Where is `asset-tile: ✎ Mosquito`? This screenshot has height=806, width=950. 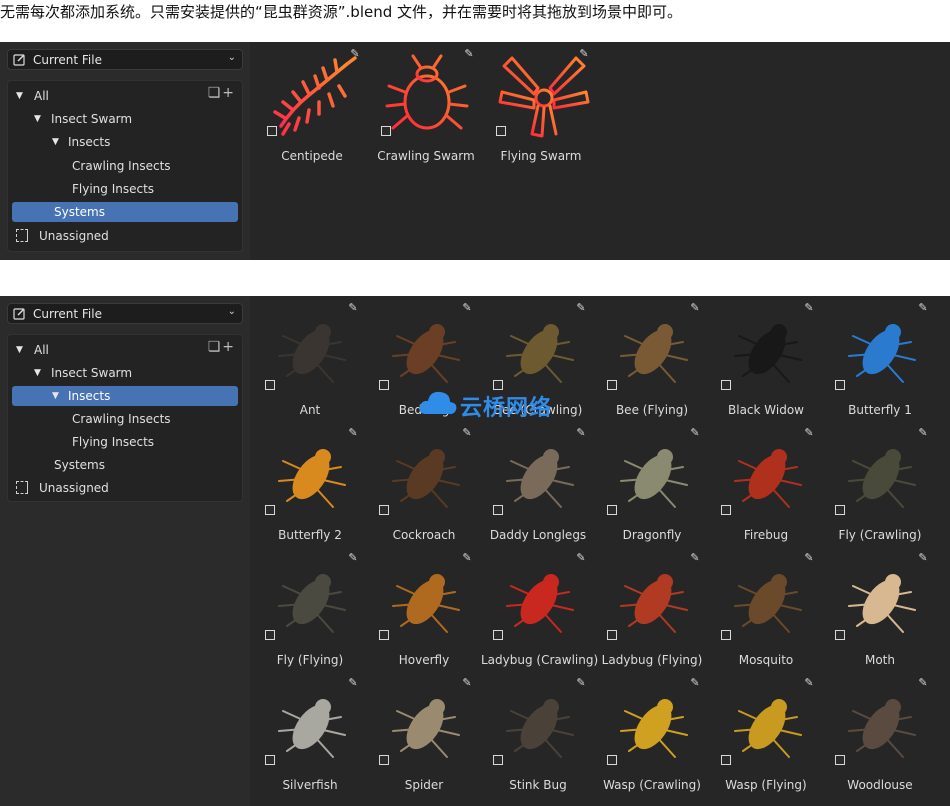 asset-tile: ✎ Mosquito is located at coordinates (766, 608).